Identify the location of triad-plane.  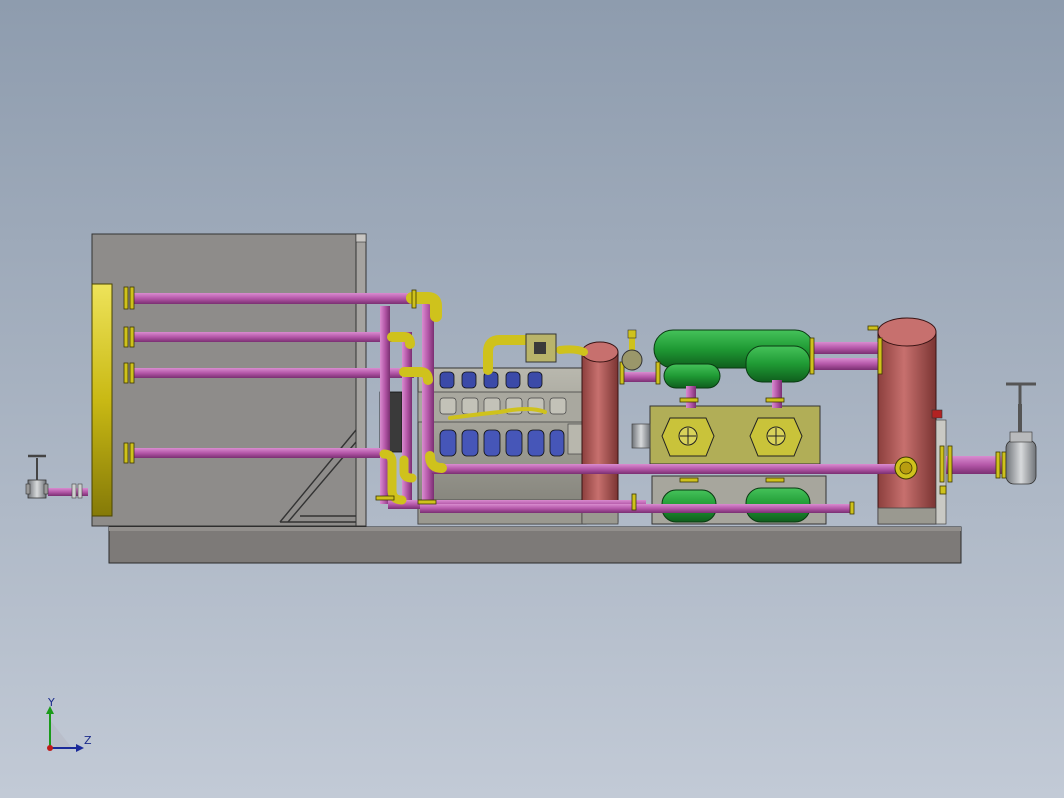
(61, 734).